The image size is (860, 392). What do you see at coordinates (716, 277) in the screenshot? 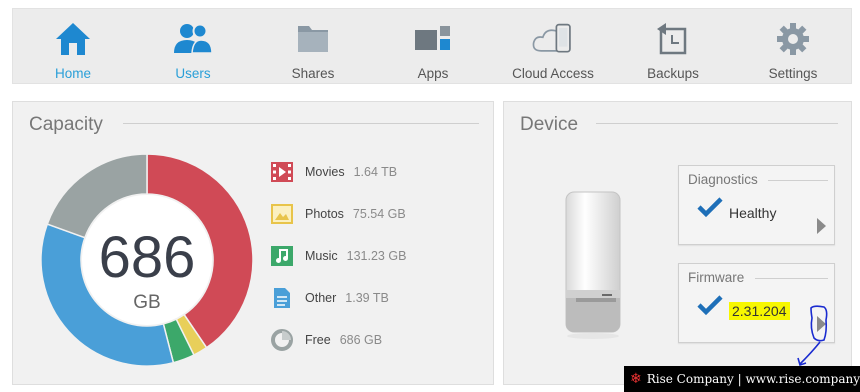
I see `firmware-title: Firmware` at bounding box center [716, 277].